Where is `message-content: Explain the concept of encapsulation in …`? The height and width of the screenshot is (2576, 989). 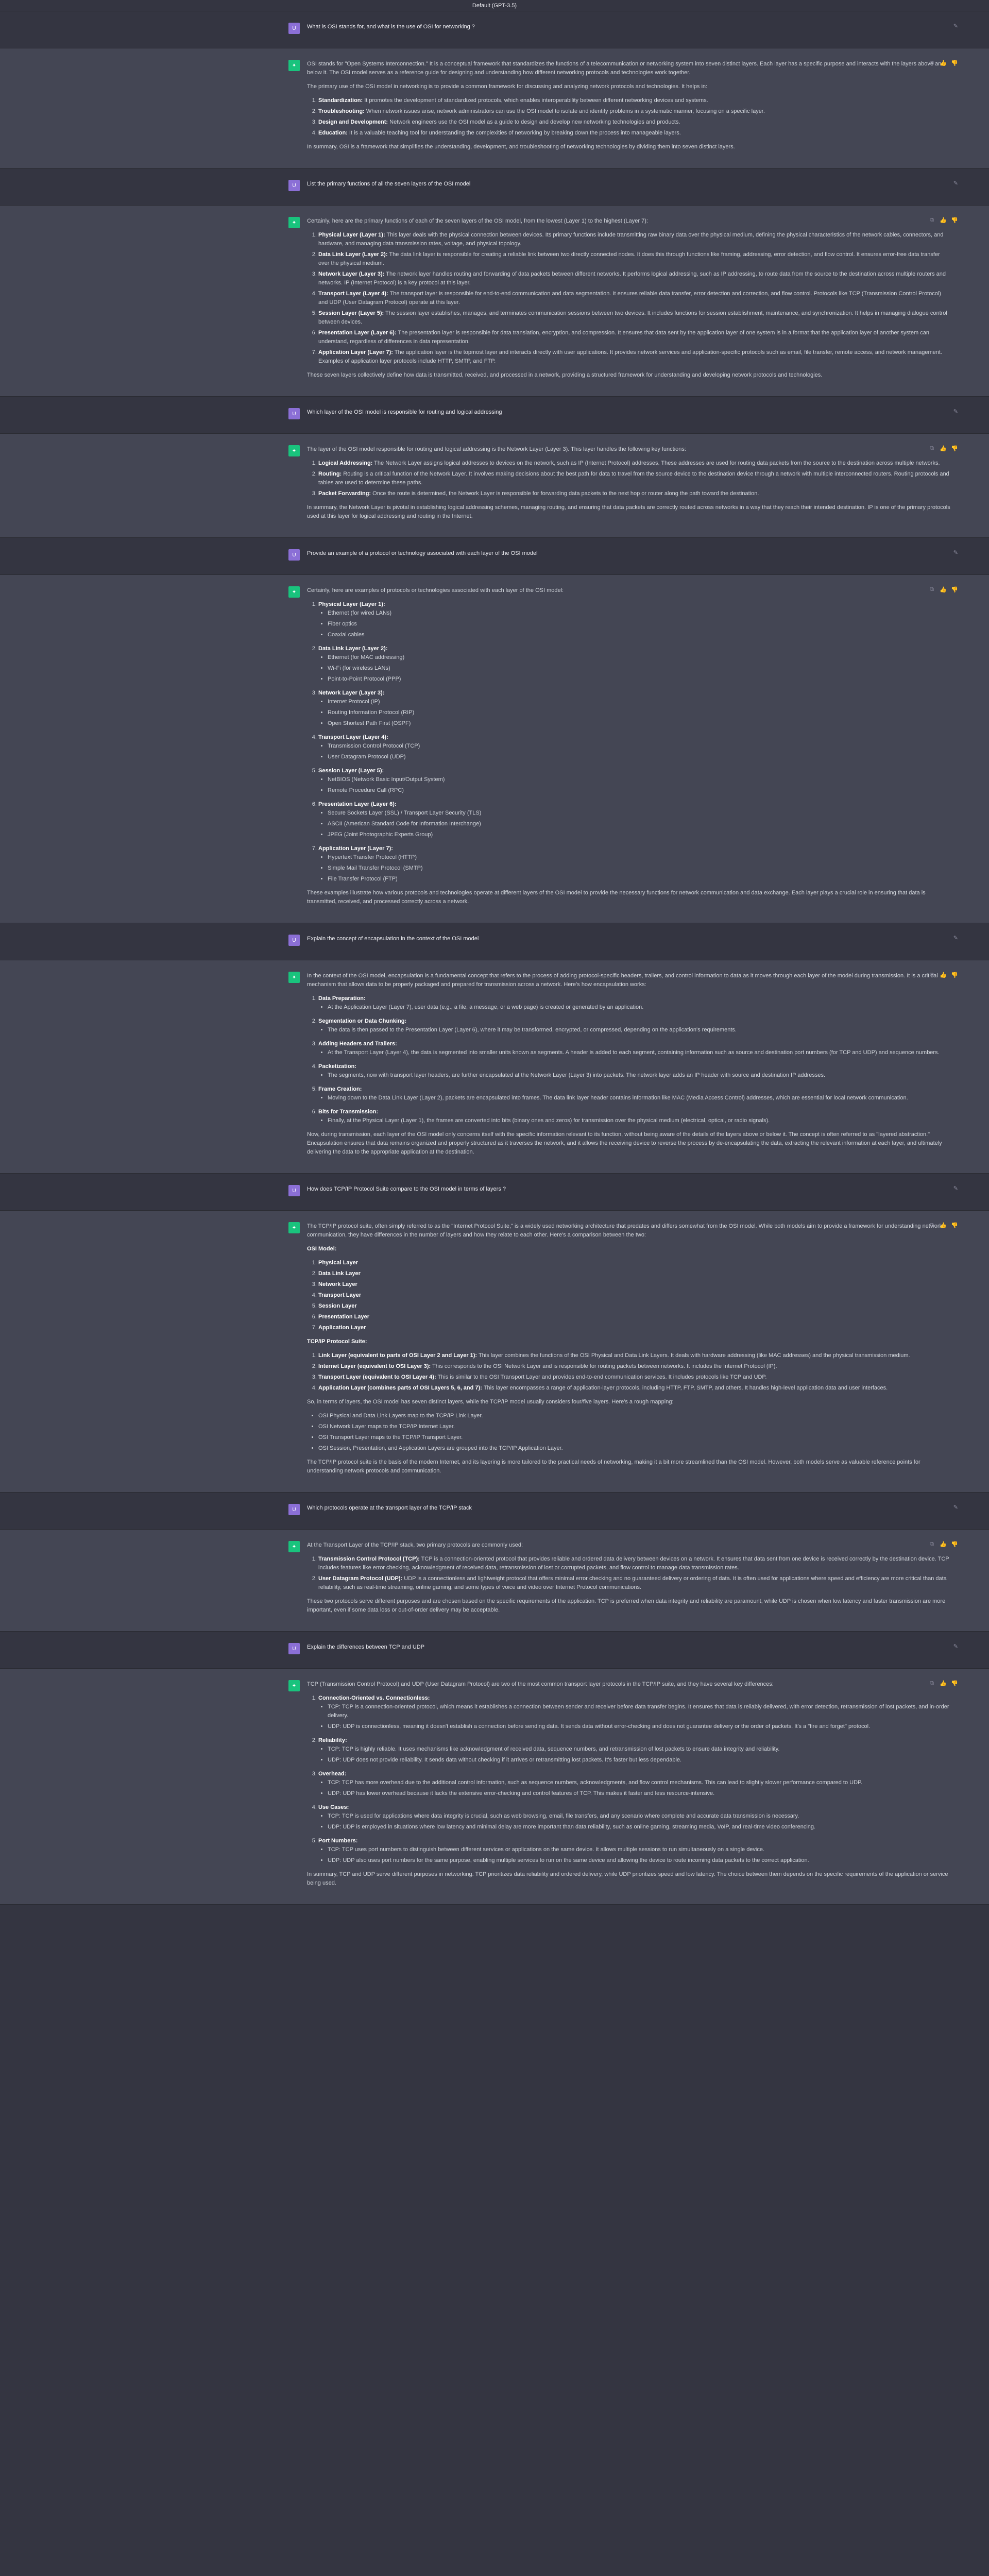
message-content: Explain the concept of encapsulation in … is located at coordinates (629, 941).